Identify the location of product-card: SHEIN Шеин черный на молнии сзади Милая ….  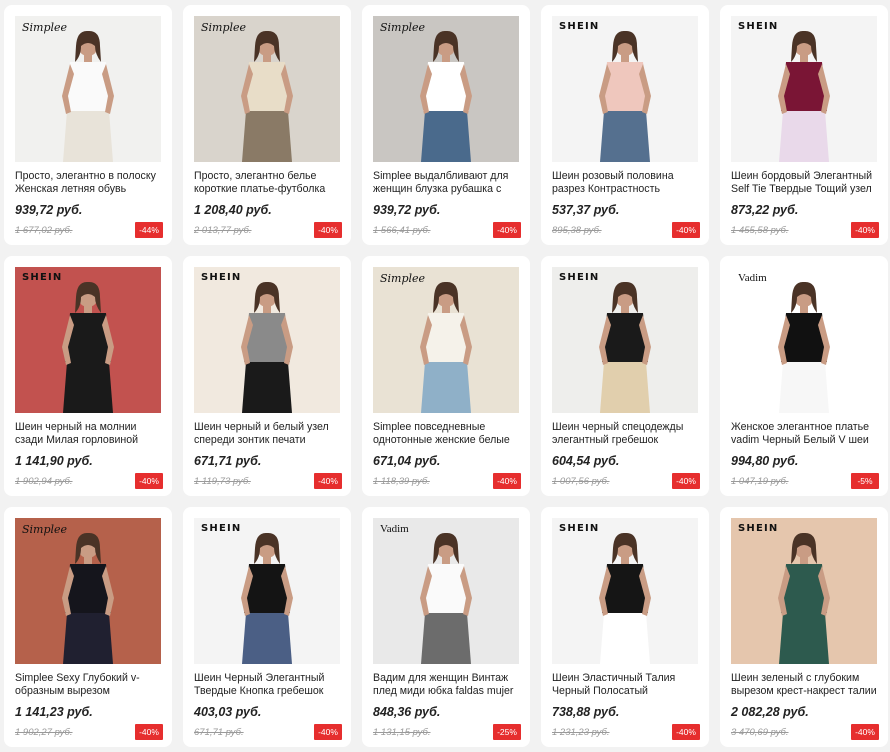
(88, 376).